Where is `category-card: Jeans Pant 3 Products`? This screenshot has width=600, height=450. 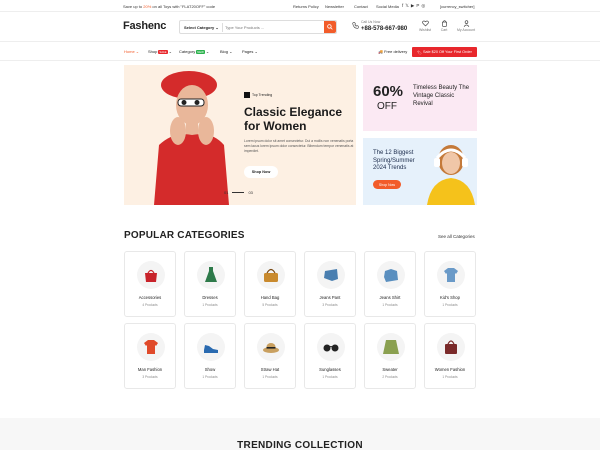 category-card: Jeans Pant 3 Products is located at coordinates (330, 284).